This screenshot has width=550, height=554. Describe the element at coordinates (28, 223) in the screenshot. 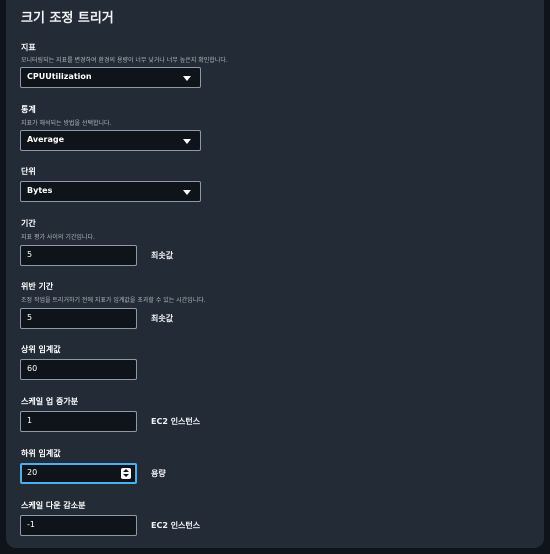

I see `period-label: 기간` at that location.